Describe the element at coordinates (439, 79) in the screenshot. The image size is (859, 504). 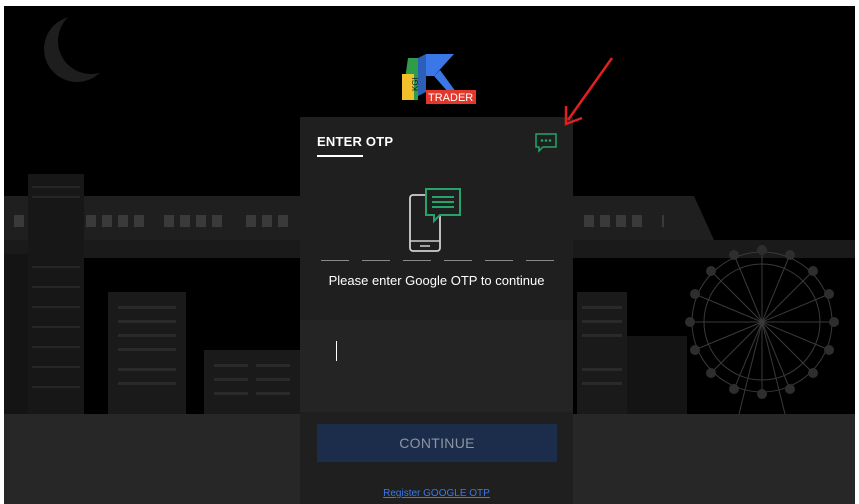
I see `kgi-trader-logo: KGI TRADER` at that location.